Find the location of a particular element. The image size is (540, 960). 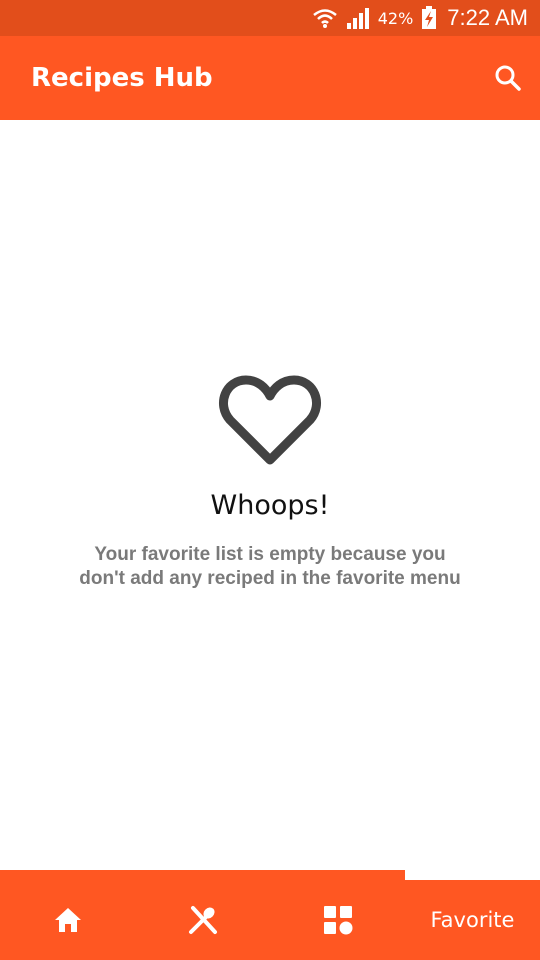

app-title: Recipes Hub is located at coordinates (122, 78).